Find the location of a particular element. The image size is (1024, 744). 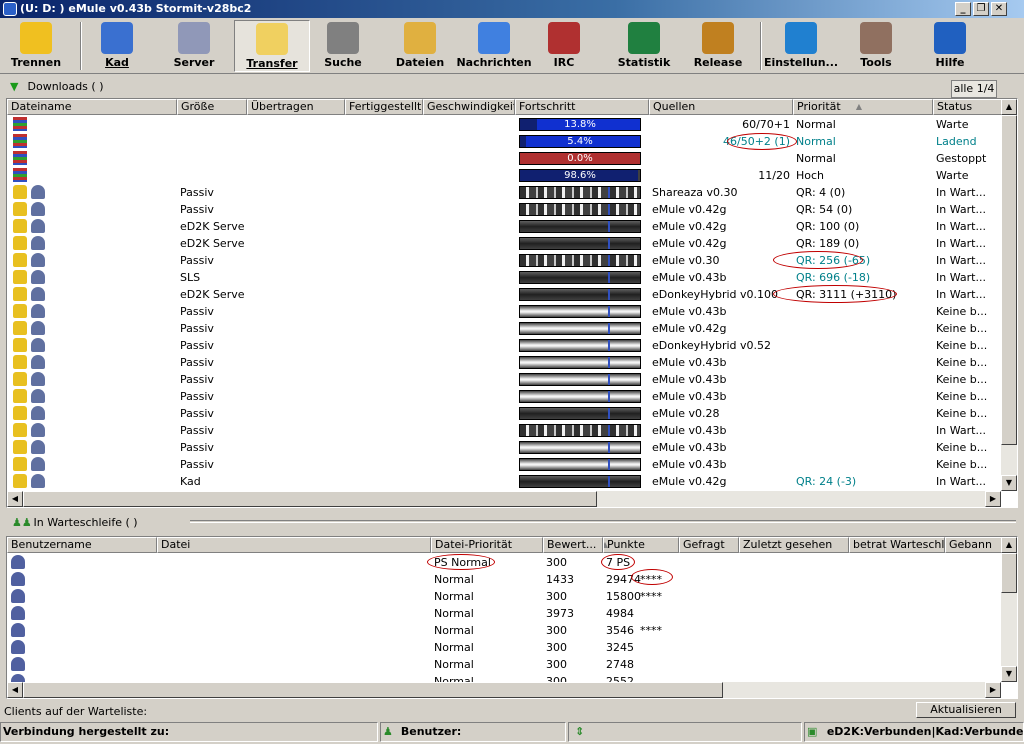

scroll-thumb is located at coordinates (1009, 280).